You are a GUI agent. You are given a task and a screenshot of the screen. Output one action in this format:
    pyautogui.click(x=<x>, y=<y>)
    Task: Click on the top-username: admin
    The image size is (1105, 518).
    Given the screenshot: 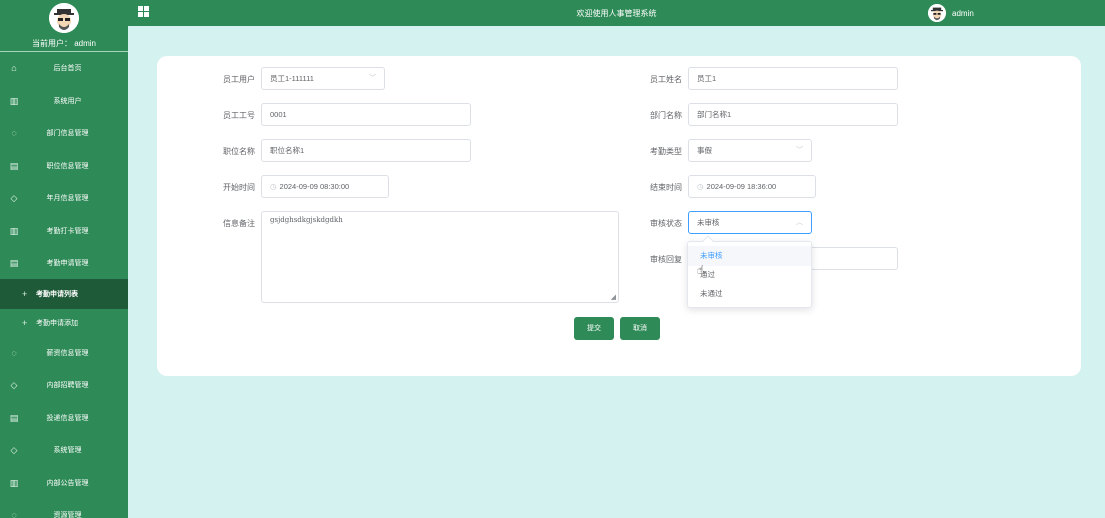 What is the action you would take?
    pyautogui.click(x=963, y=13)
    